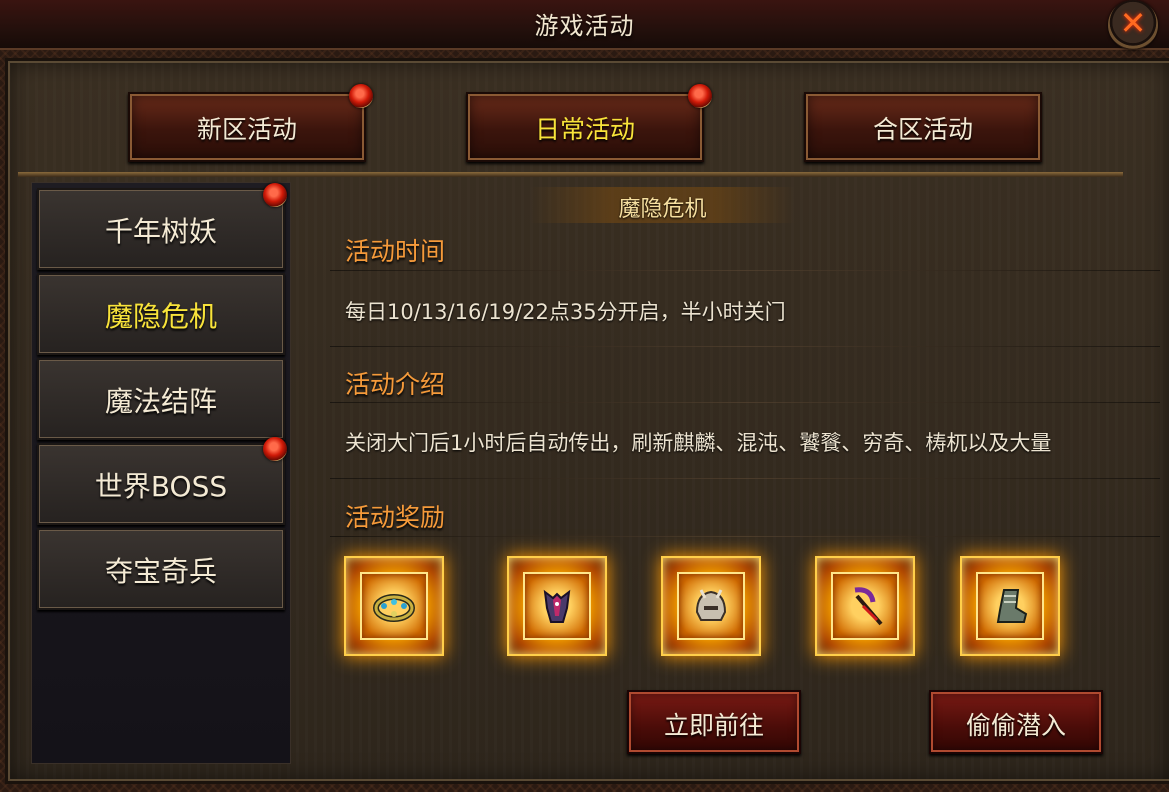 This screenshot has width=1169, height=792. I want to click on list-item-treasure-raider: 夺宝奇兵, so click(161, 569).